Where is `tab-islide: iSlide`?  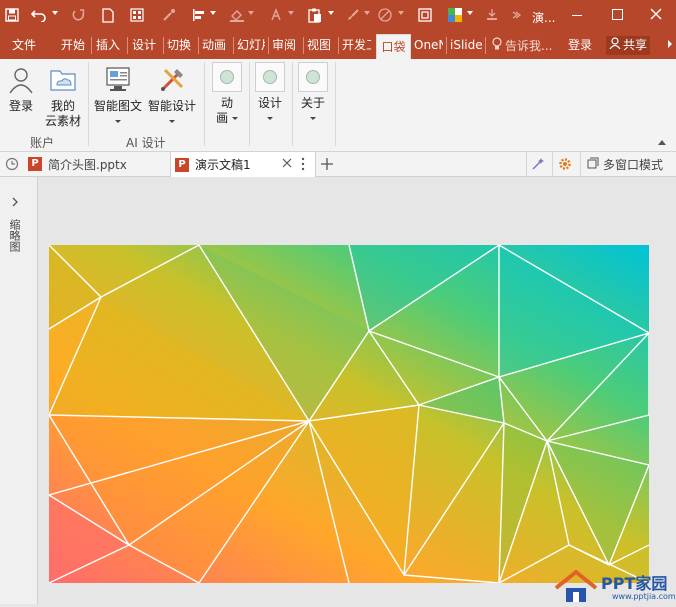
tab-islide: iSlide is located at coordinates (466, 45).